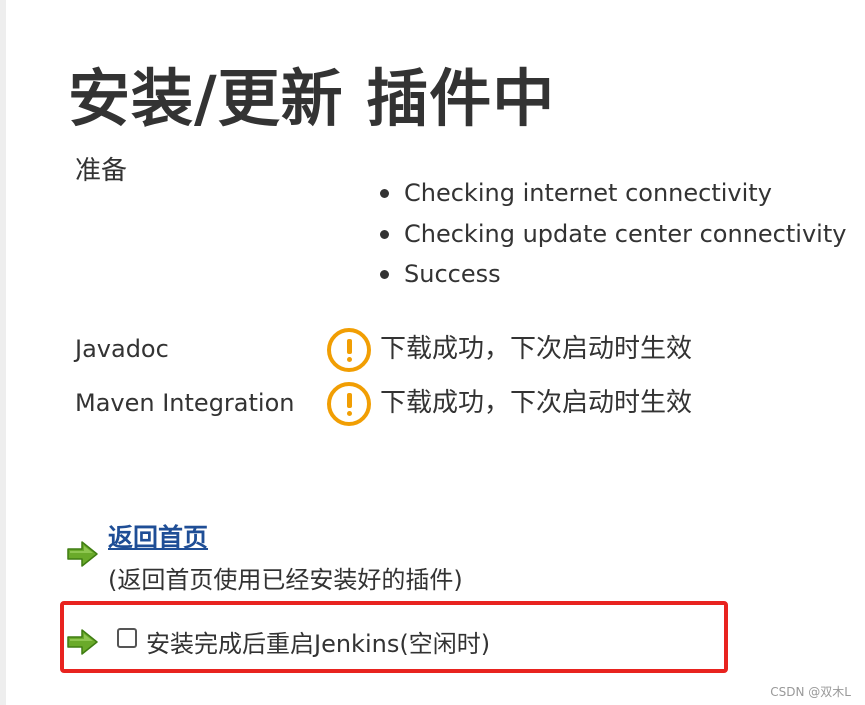  I want to click on check-item: Checking update center connectivity, so click(613, 235).